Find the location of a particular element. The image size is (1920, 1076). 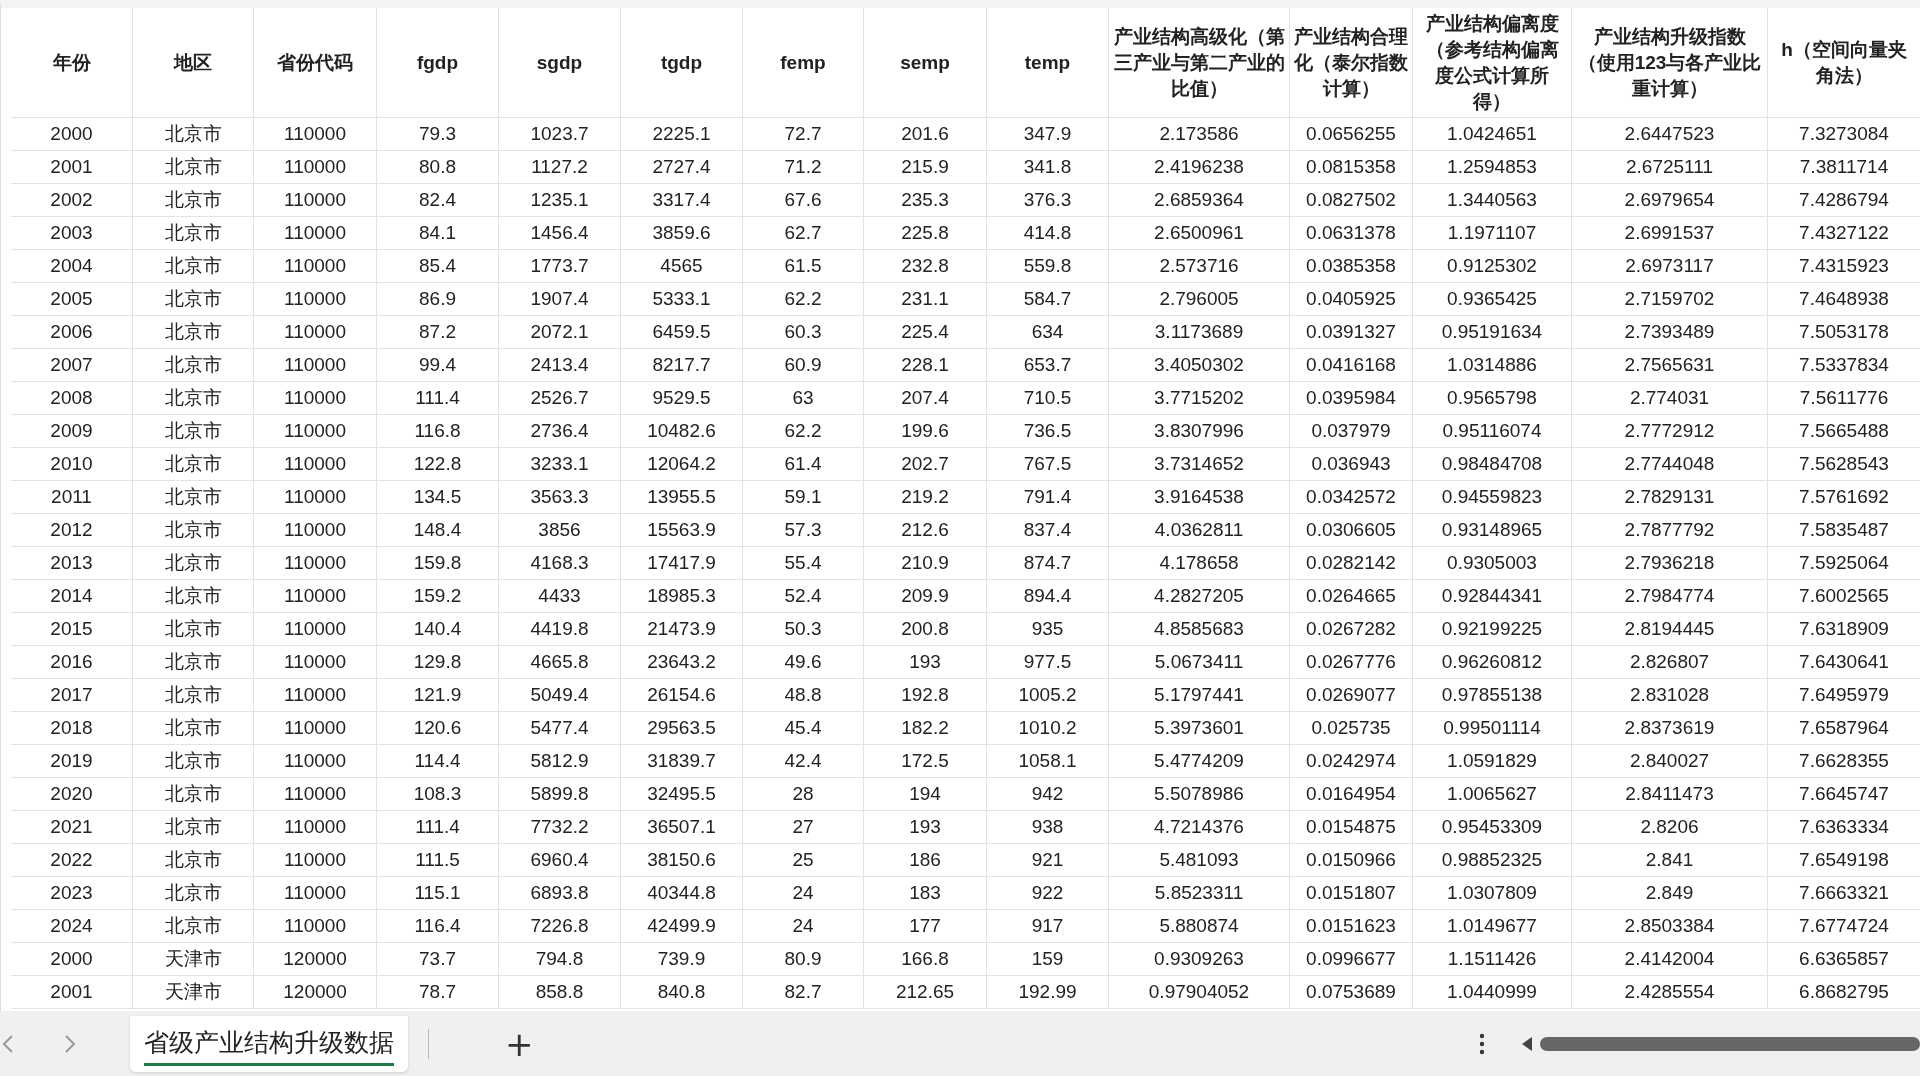

table-cell: 2.849 is located at coordinates (1670, 893).